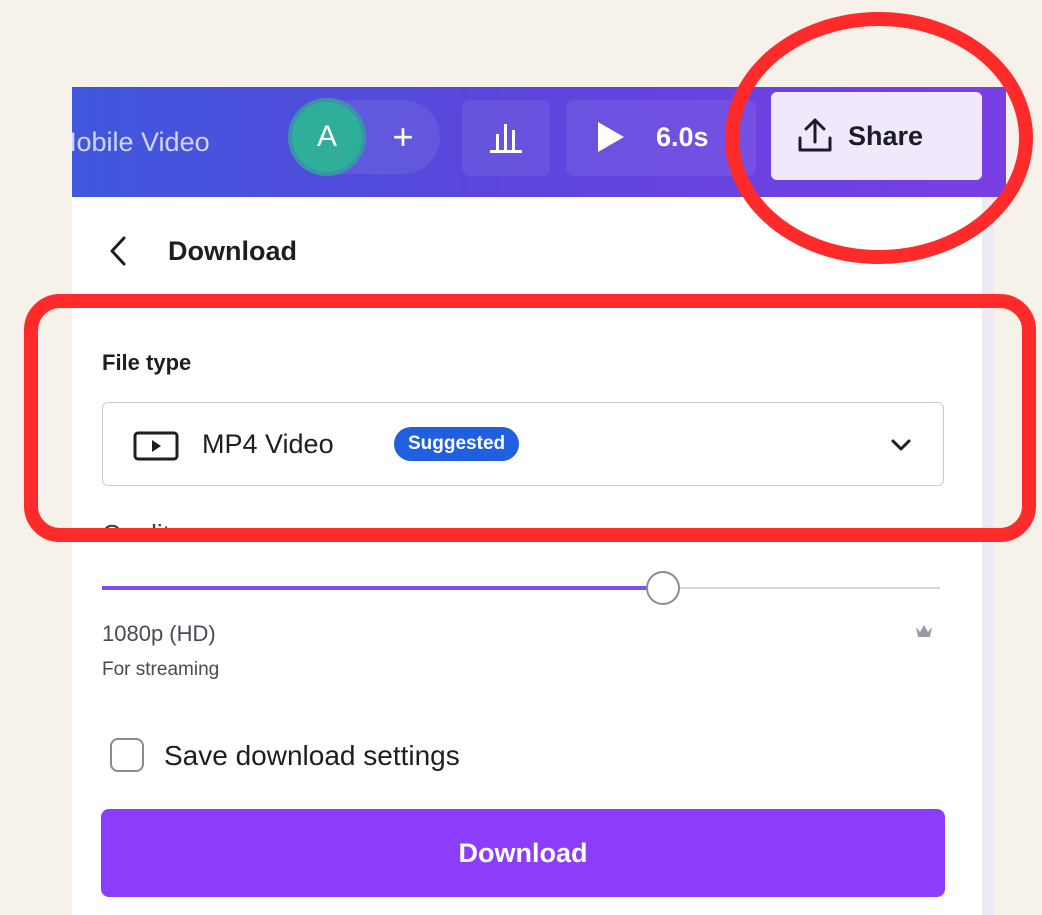 Image resolution: width=1042 pixels, height=915 pixels. What do you see at coordinates (147, 362) in the screenshot?
I see `file-type-label: File type` at bounding box center [147, 362].